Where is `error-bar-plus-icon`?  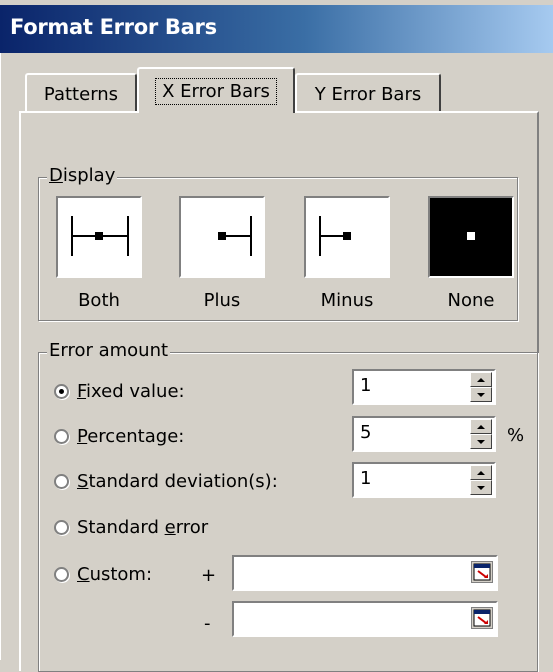 error-bar-plus-icon is located at coordinates (222, 237).